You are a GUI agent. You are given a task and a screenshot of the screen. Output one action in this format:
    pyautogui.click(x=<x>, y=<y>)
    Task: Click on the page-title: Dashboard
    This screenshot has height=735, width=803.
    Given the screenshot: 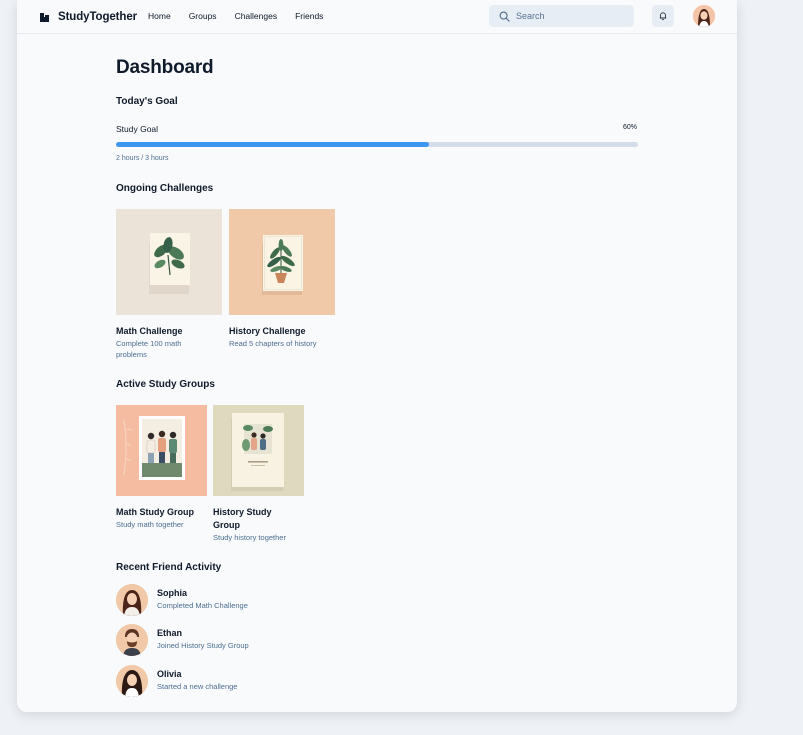 What is the action you would take?
    pyautogui.click(x=165, y=67)
    